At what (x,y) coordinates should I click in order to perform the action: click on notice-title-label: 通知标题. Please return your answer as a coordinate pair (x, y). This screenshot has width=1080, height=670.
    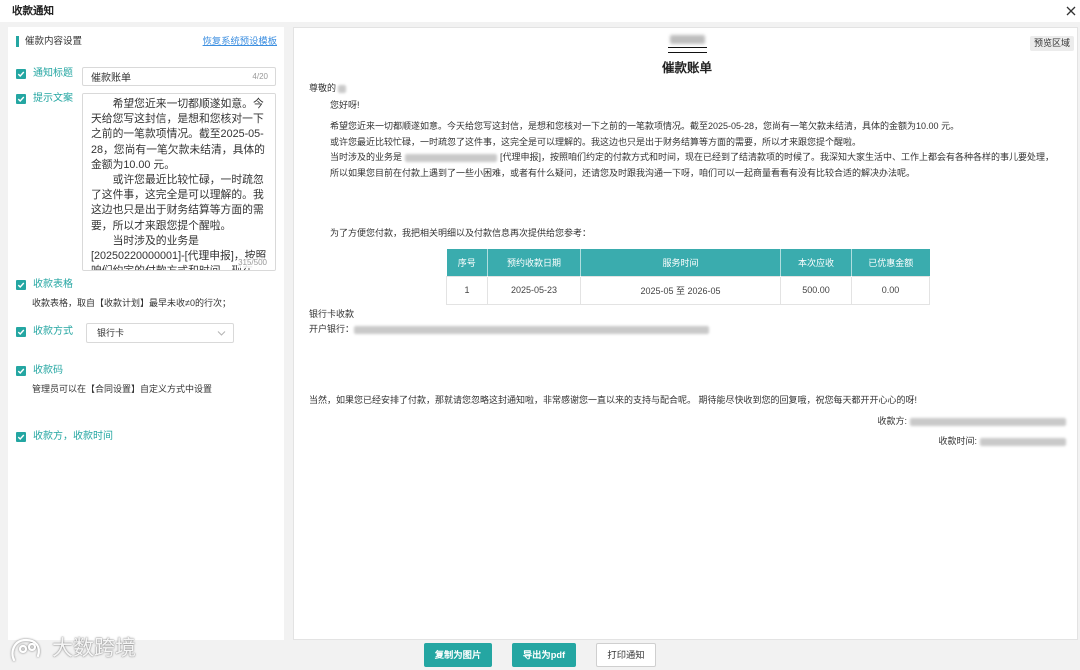
    Looking at the image, I should click on (53, 73).